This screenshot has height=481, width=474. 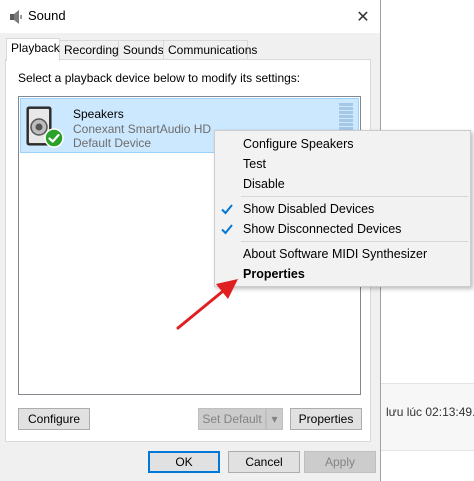 I want to click on tab-playback: Playback, so click(x=33, y=49).